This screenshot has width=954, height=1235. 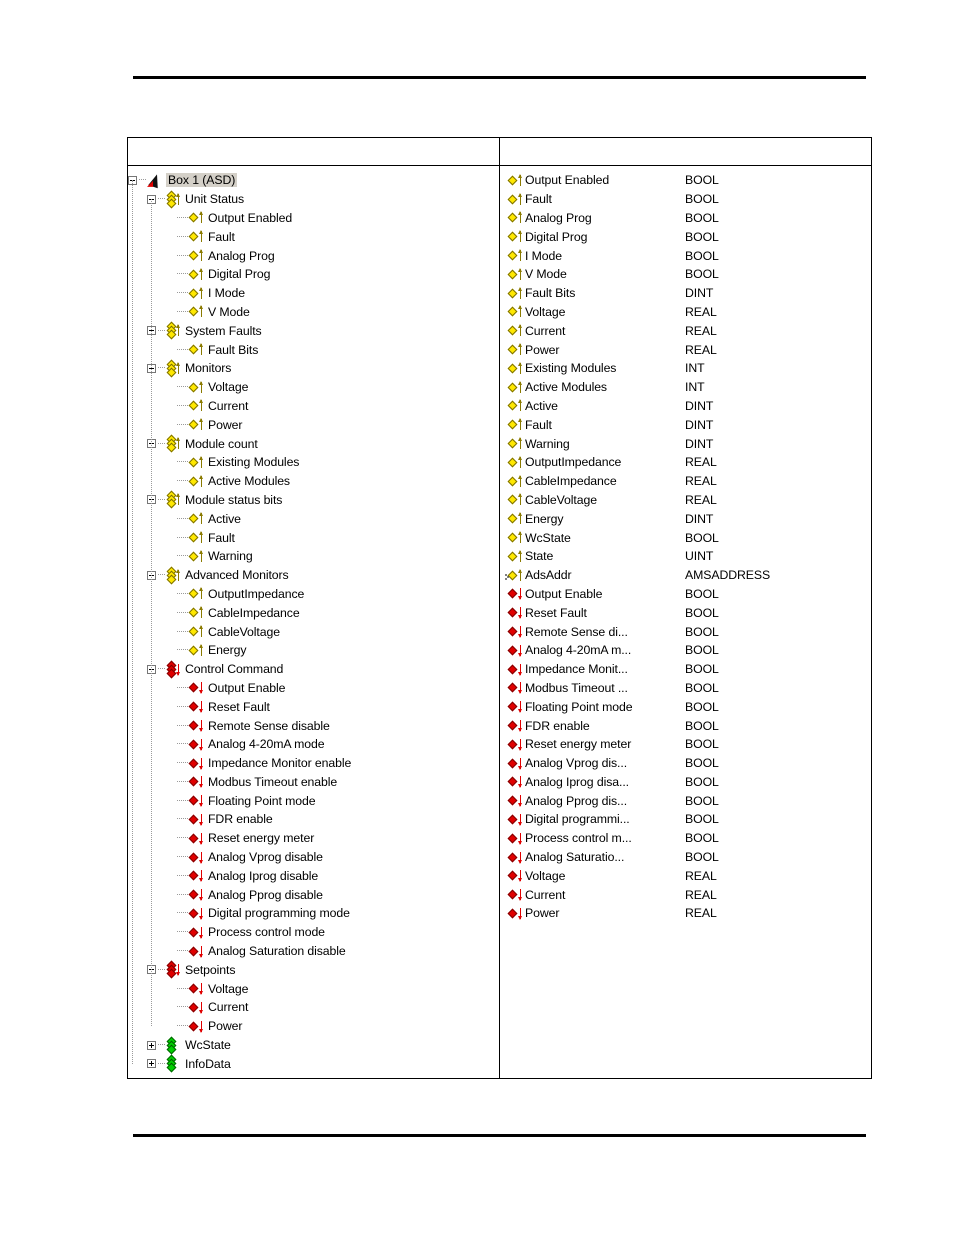 I want to click on tree-item: Reset energy meter, so click(x=313, y=838).